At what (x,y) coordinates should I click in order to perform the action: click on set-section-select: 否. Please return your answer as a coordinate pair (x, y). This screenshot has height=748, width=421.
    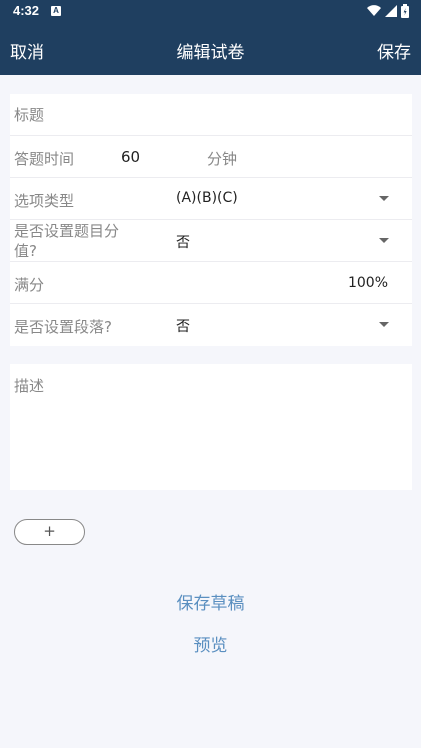
    Looking at the image, I should click on (183, 326).